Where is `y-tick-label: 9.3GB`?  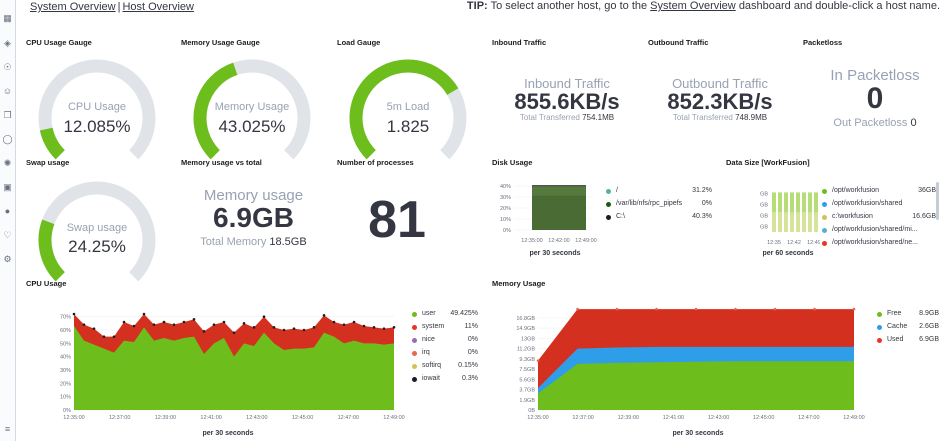 y-tick-label: 9.3GB is located at coordinates (527, 360).